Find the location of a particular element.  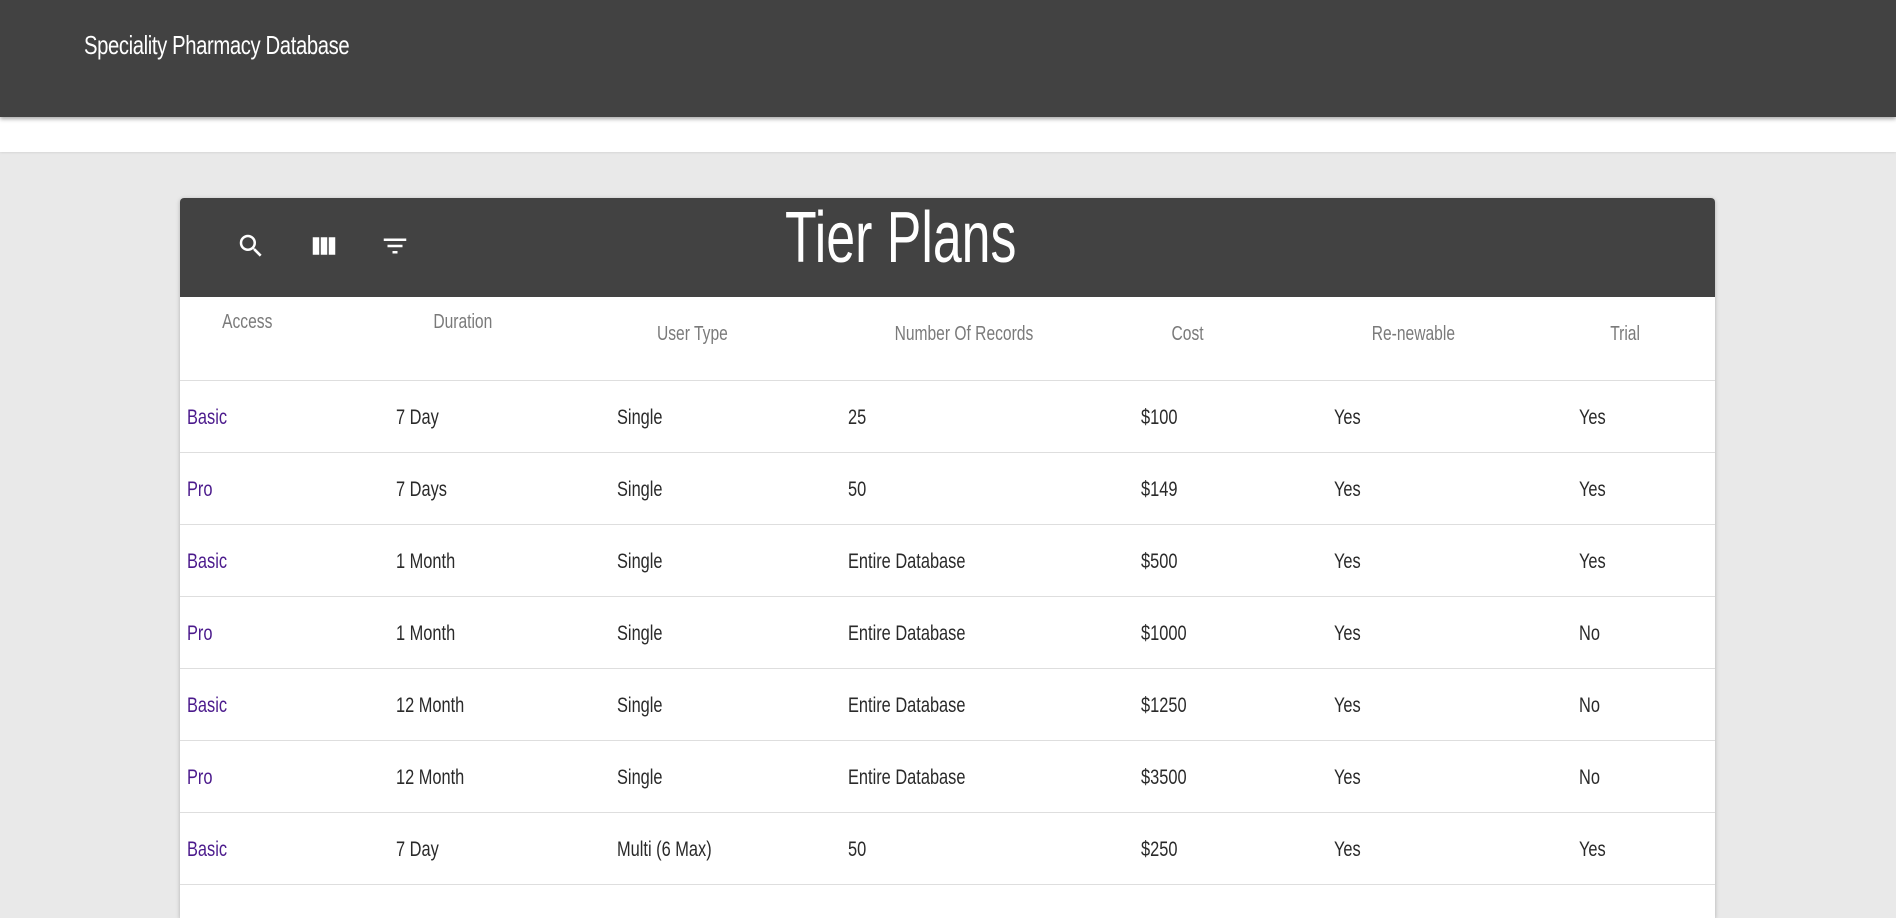

app-bar: Speciality Pharmacy Database is located at coordinates (948, 58).